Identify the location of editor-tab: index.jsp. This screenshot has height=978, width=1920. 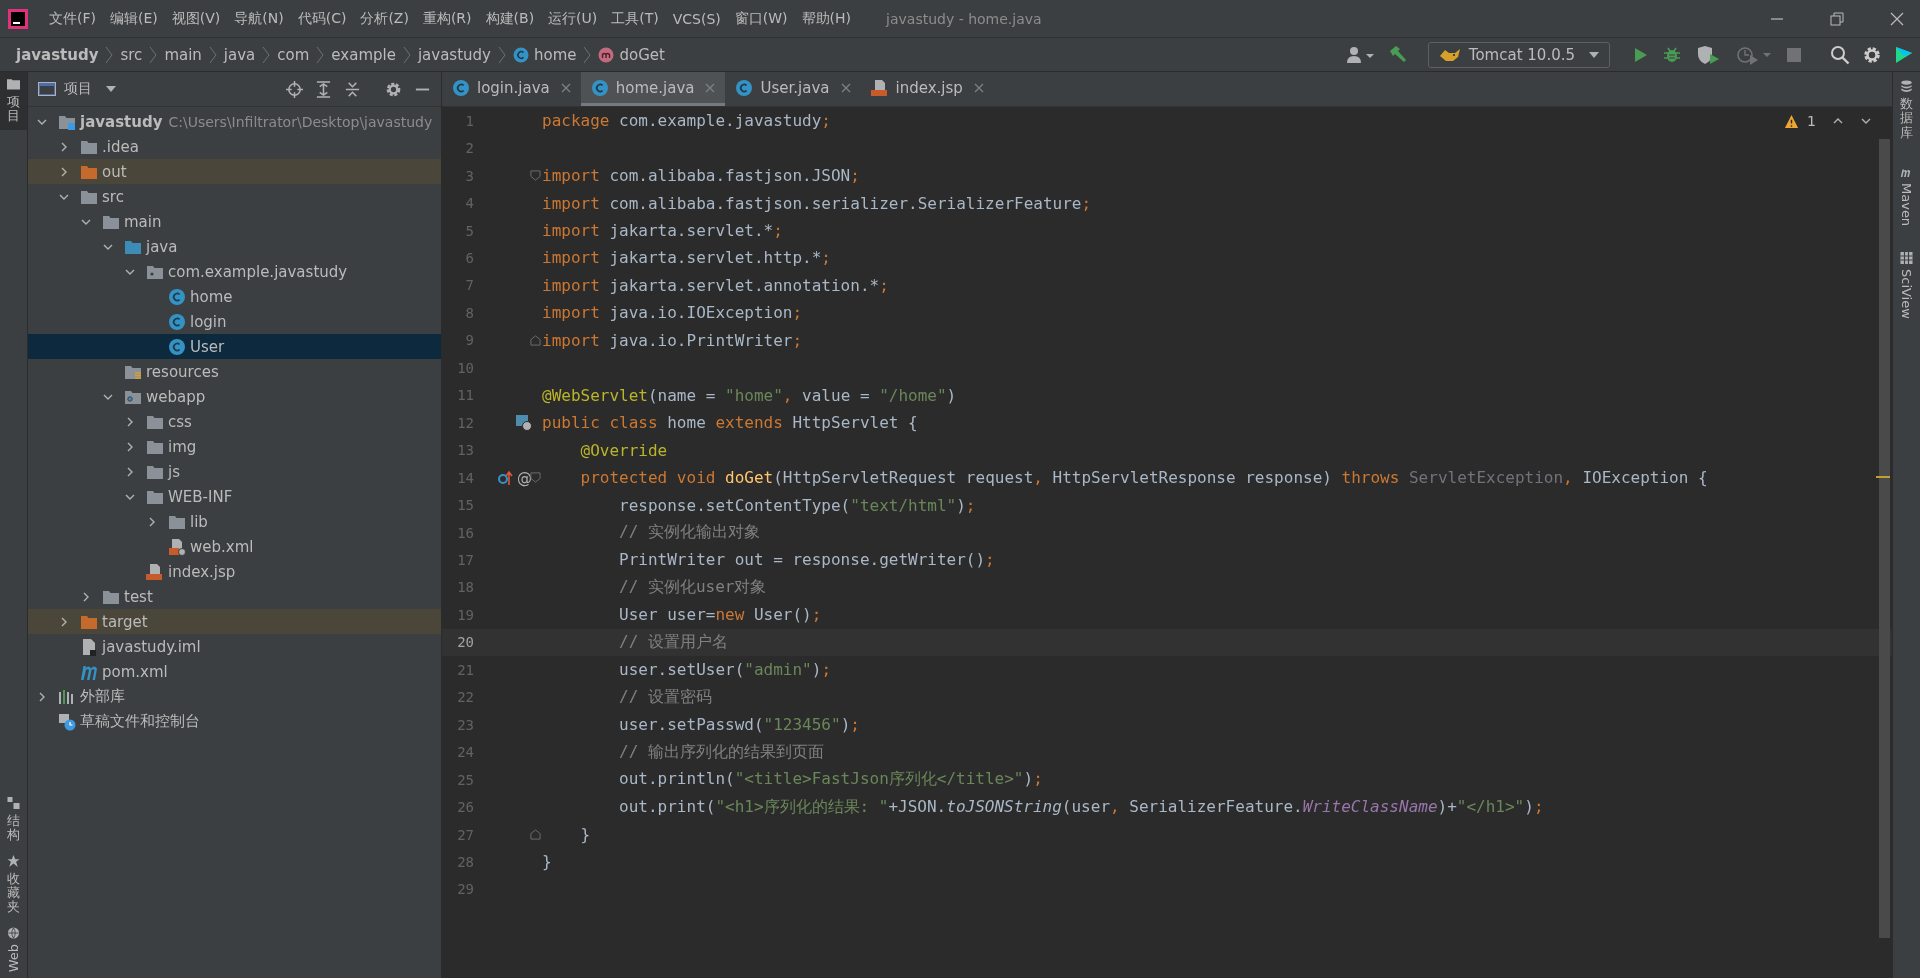
(927, 89).